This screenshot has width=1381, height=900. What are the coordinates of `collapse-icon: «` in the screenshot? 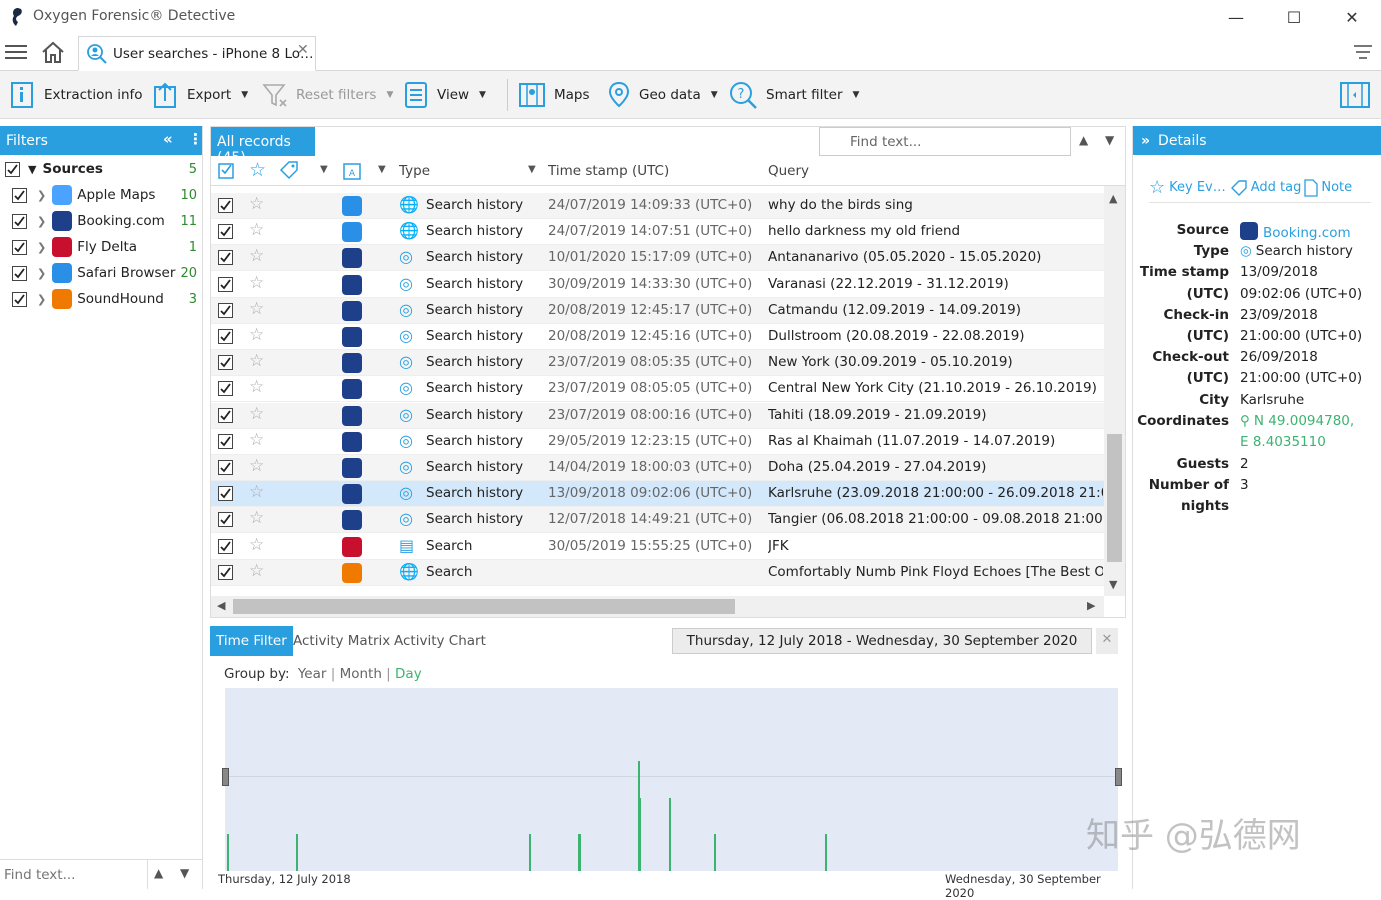 It's located at (168, 139).